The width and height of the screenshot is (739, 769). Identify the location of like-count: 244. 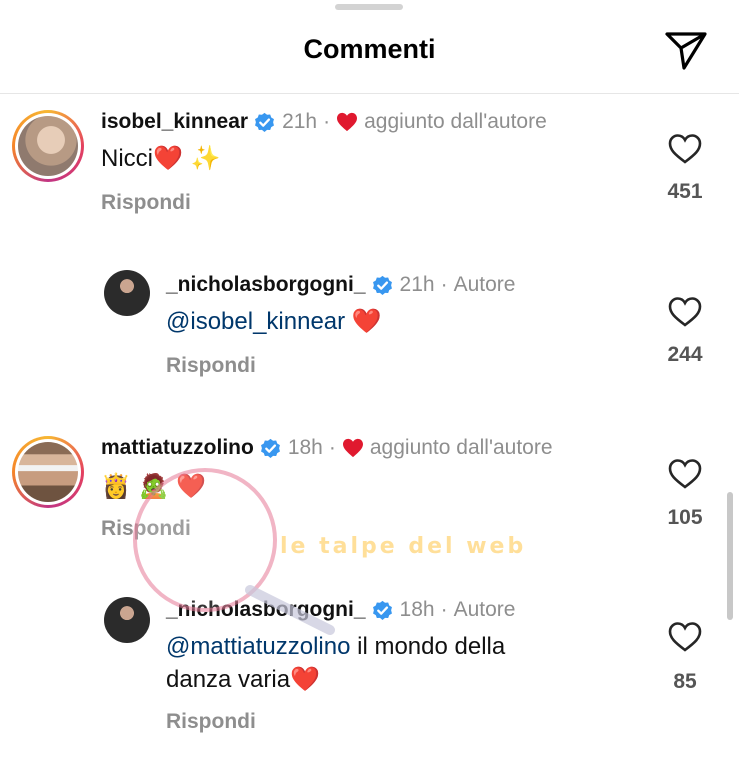
(685, 354).